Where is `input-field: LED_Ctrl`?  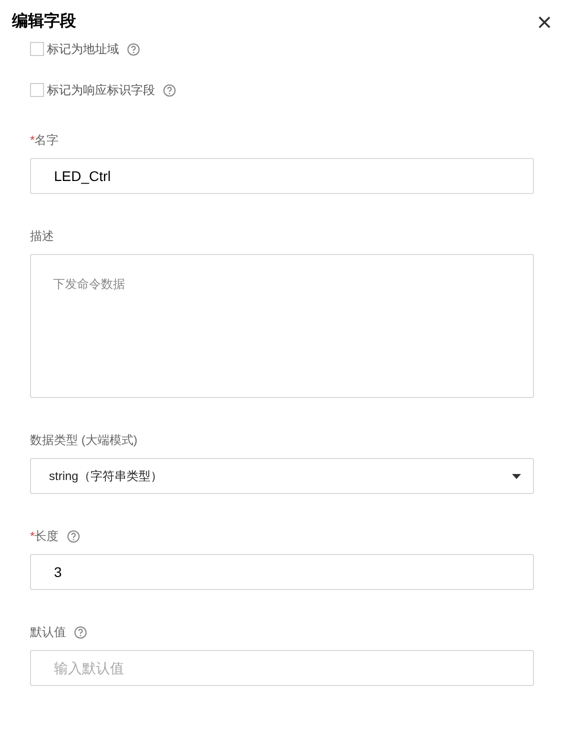 input-field: LED_Ctrl is located at coordinates (282, 176).